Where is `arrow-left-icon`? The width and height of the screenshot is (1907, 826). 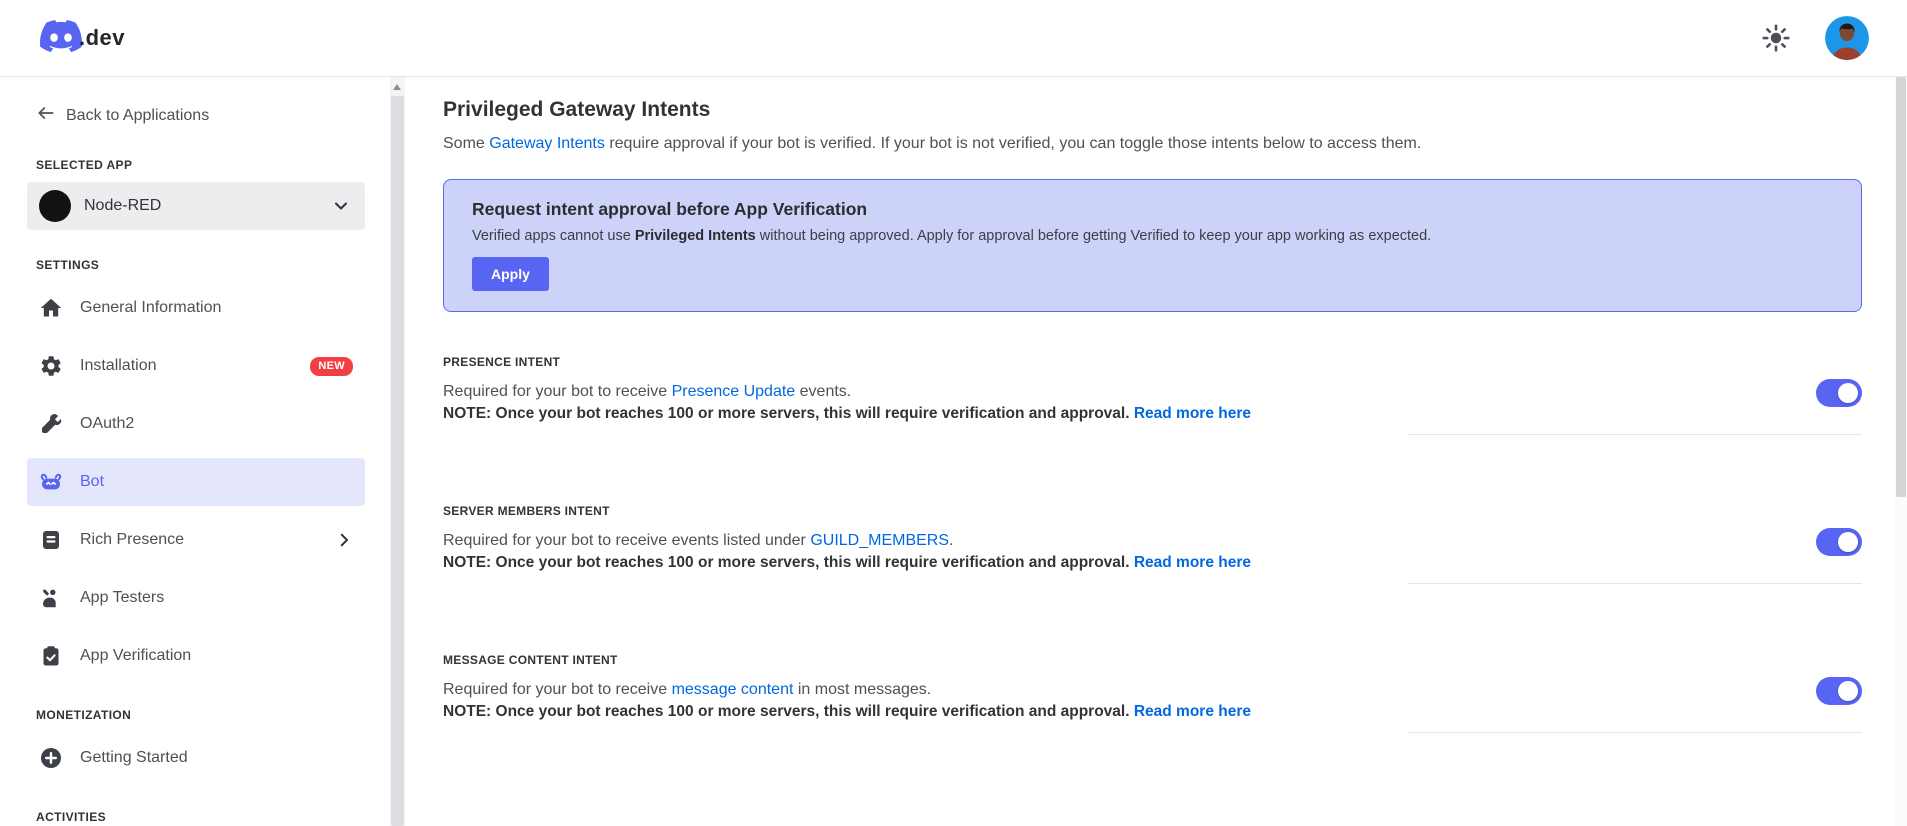
arrow-left-icon is located at coordinates (46, 115).